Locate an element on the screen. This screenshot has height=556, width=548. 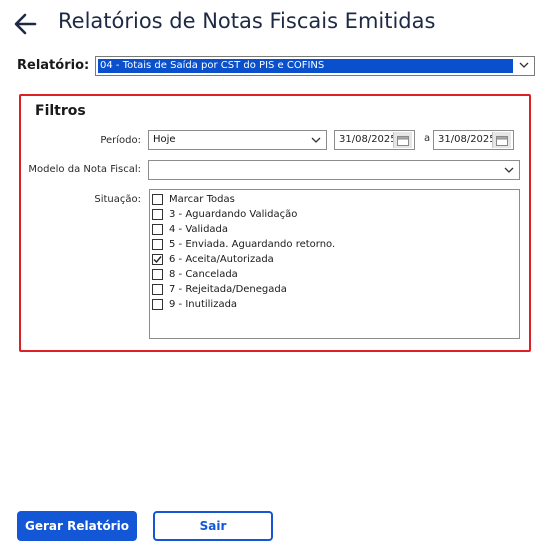
situation-item-label: 9 - Inutilizada is located at coordinates (203, 304).